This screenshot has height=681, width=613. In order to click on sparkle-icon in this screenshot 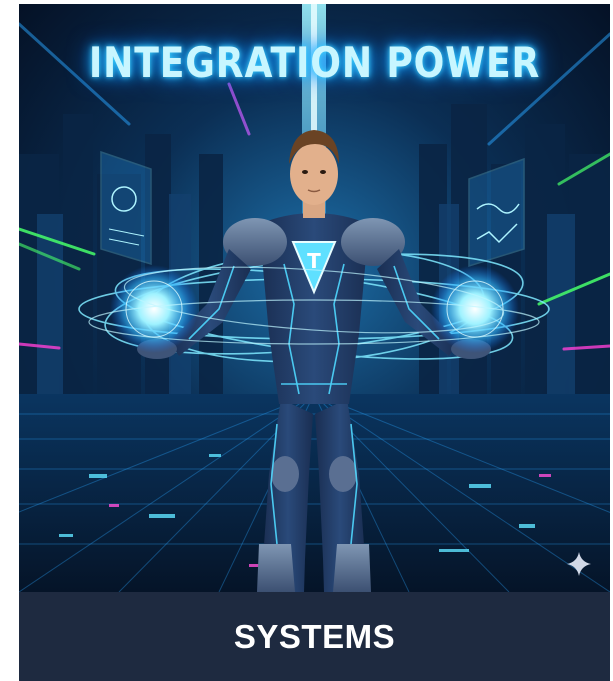, I will do `click(579, 564)`.